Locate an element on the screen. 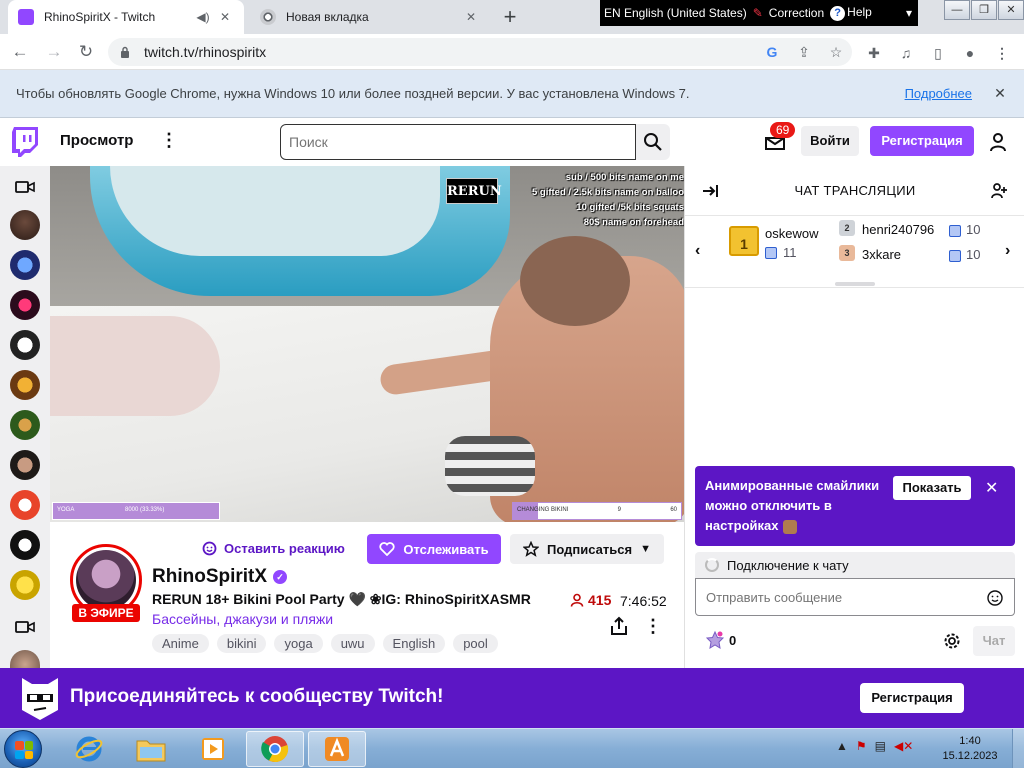 The height and width of the screenshot is (768, 1024). restore-button: ❐ is located at coordinates (984, 10).